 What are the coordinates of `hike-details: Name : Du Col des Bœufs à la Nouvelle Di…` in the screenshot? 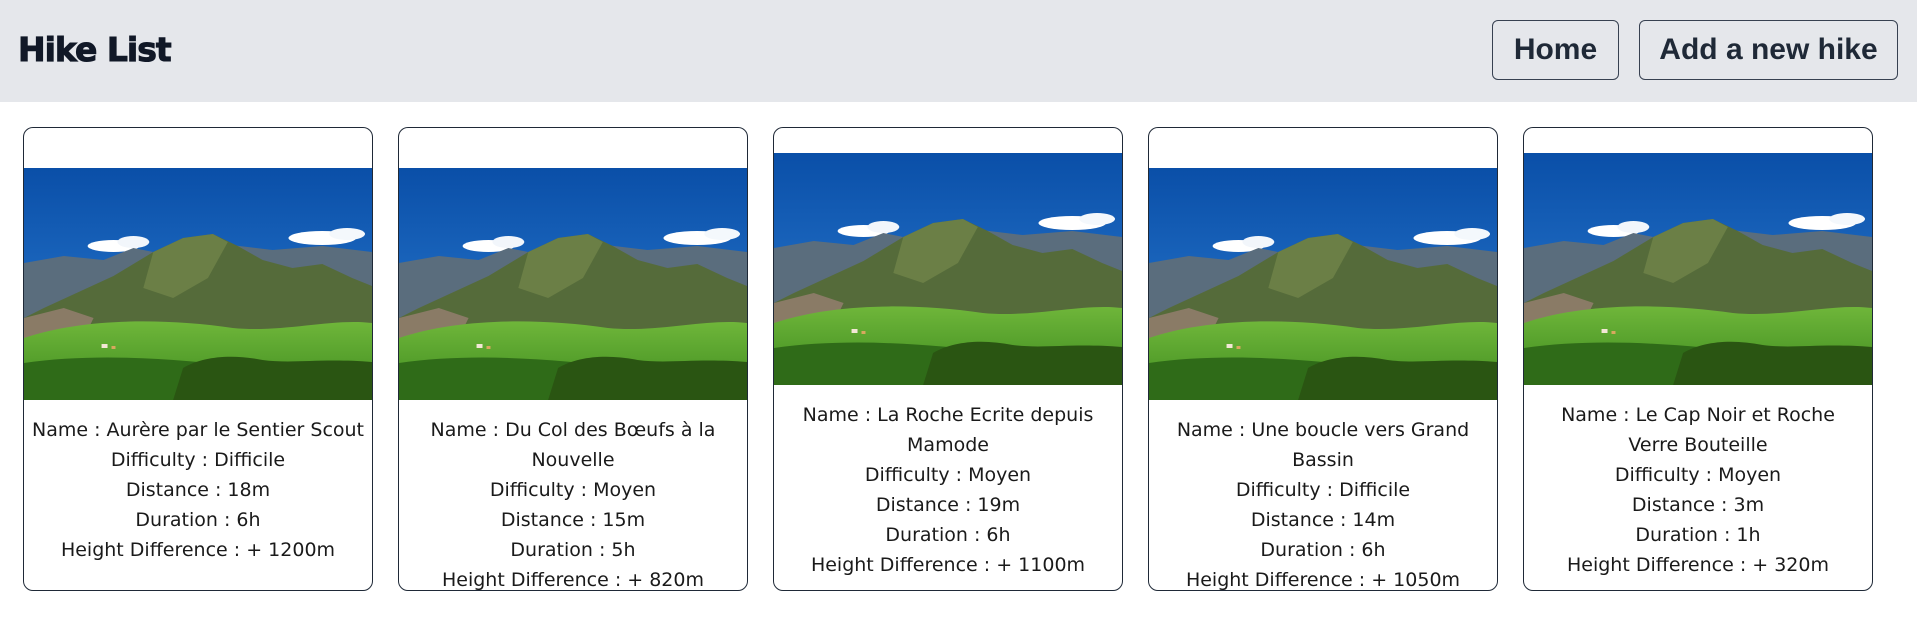 It's located at (573, 503).